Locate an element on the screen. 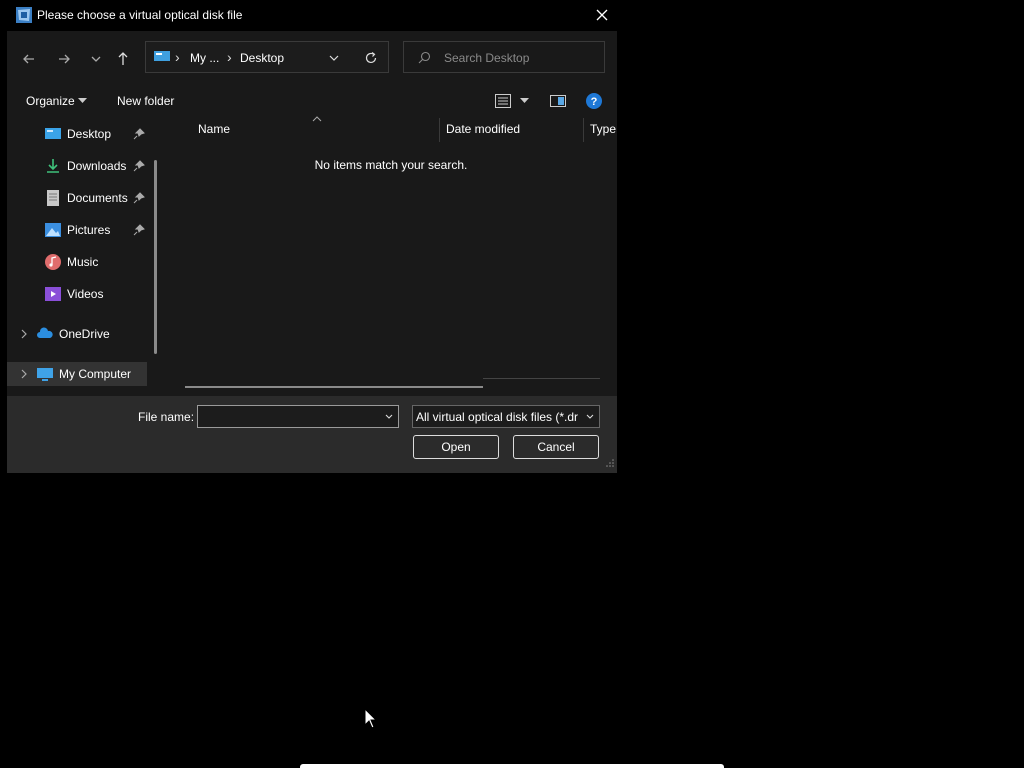  cloud-icon is located at coordinates (45, 332).